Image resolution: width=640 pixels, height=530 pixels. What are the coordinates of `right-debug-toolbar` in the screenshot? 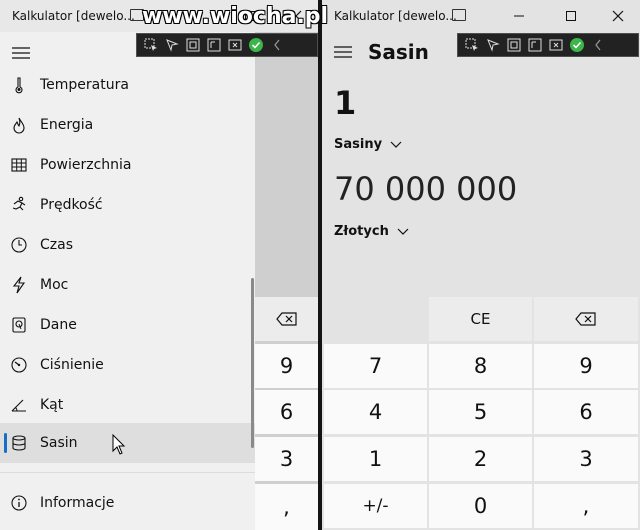 It's located at (548, 45).